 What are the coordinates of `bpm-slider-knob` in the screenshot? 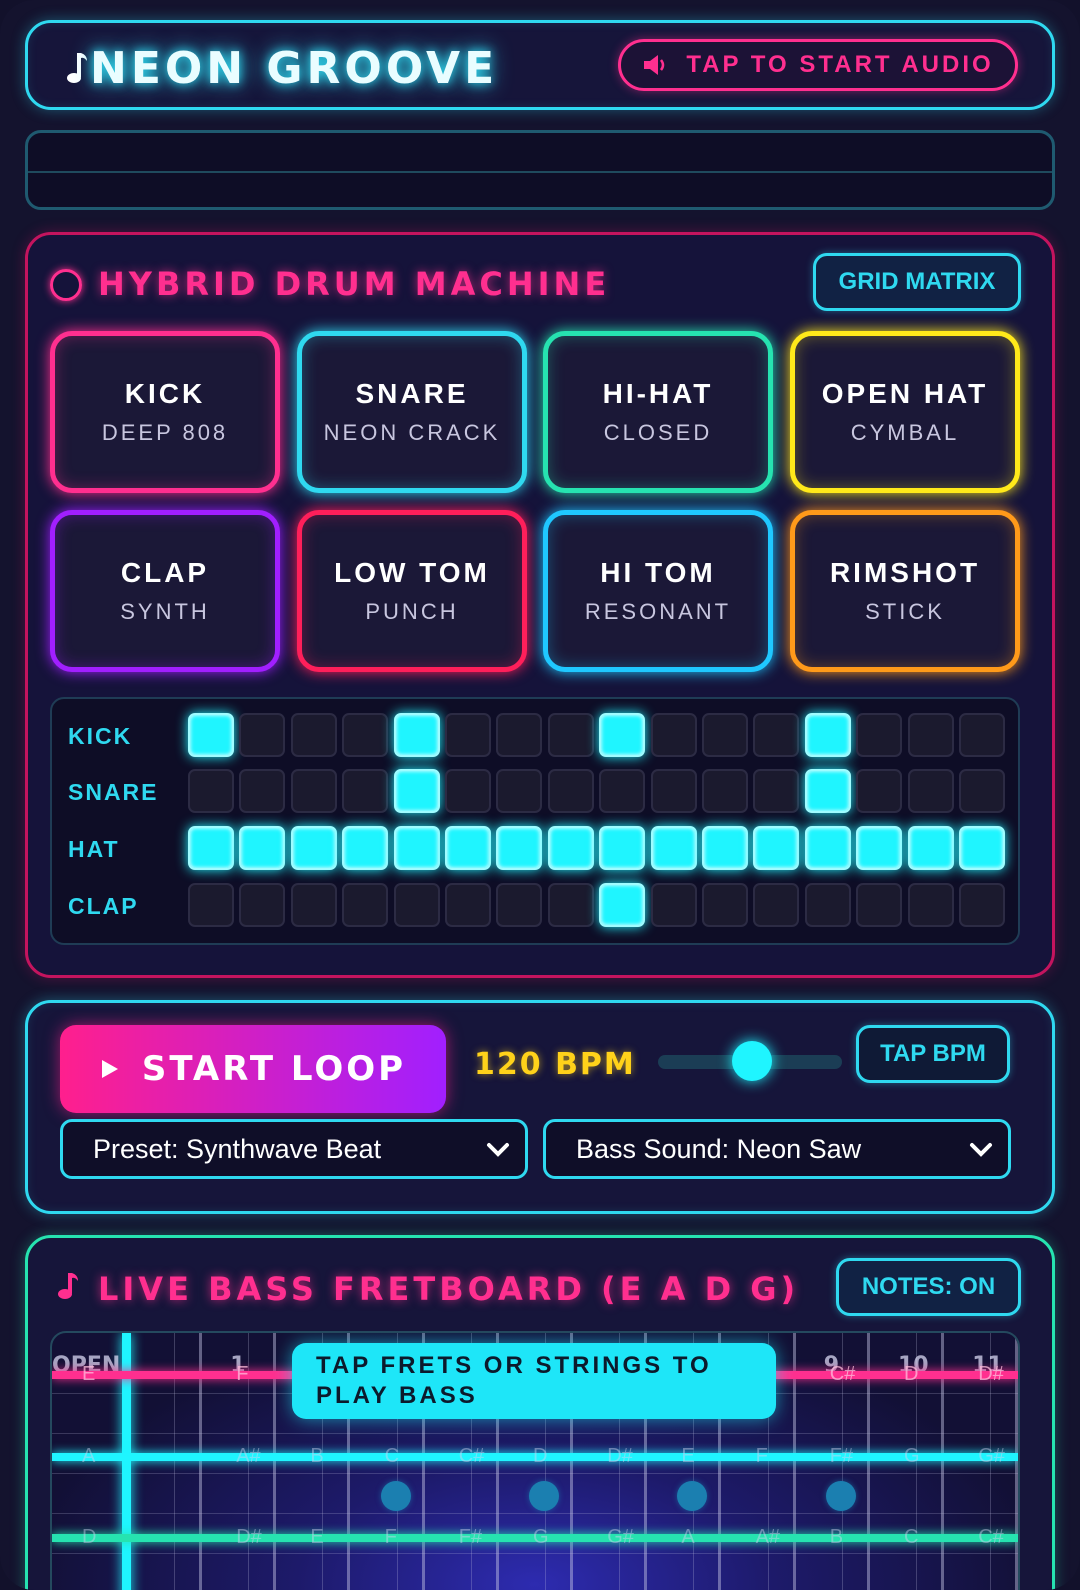 It's located at (752, 1061).